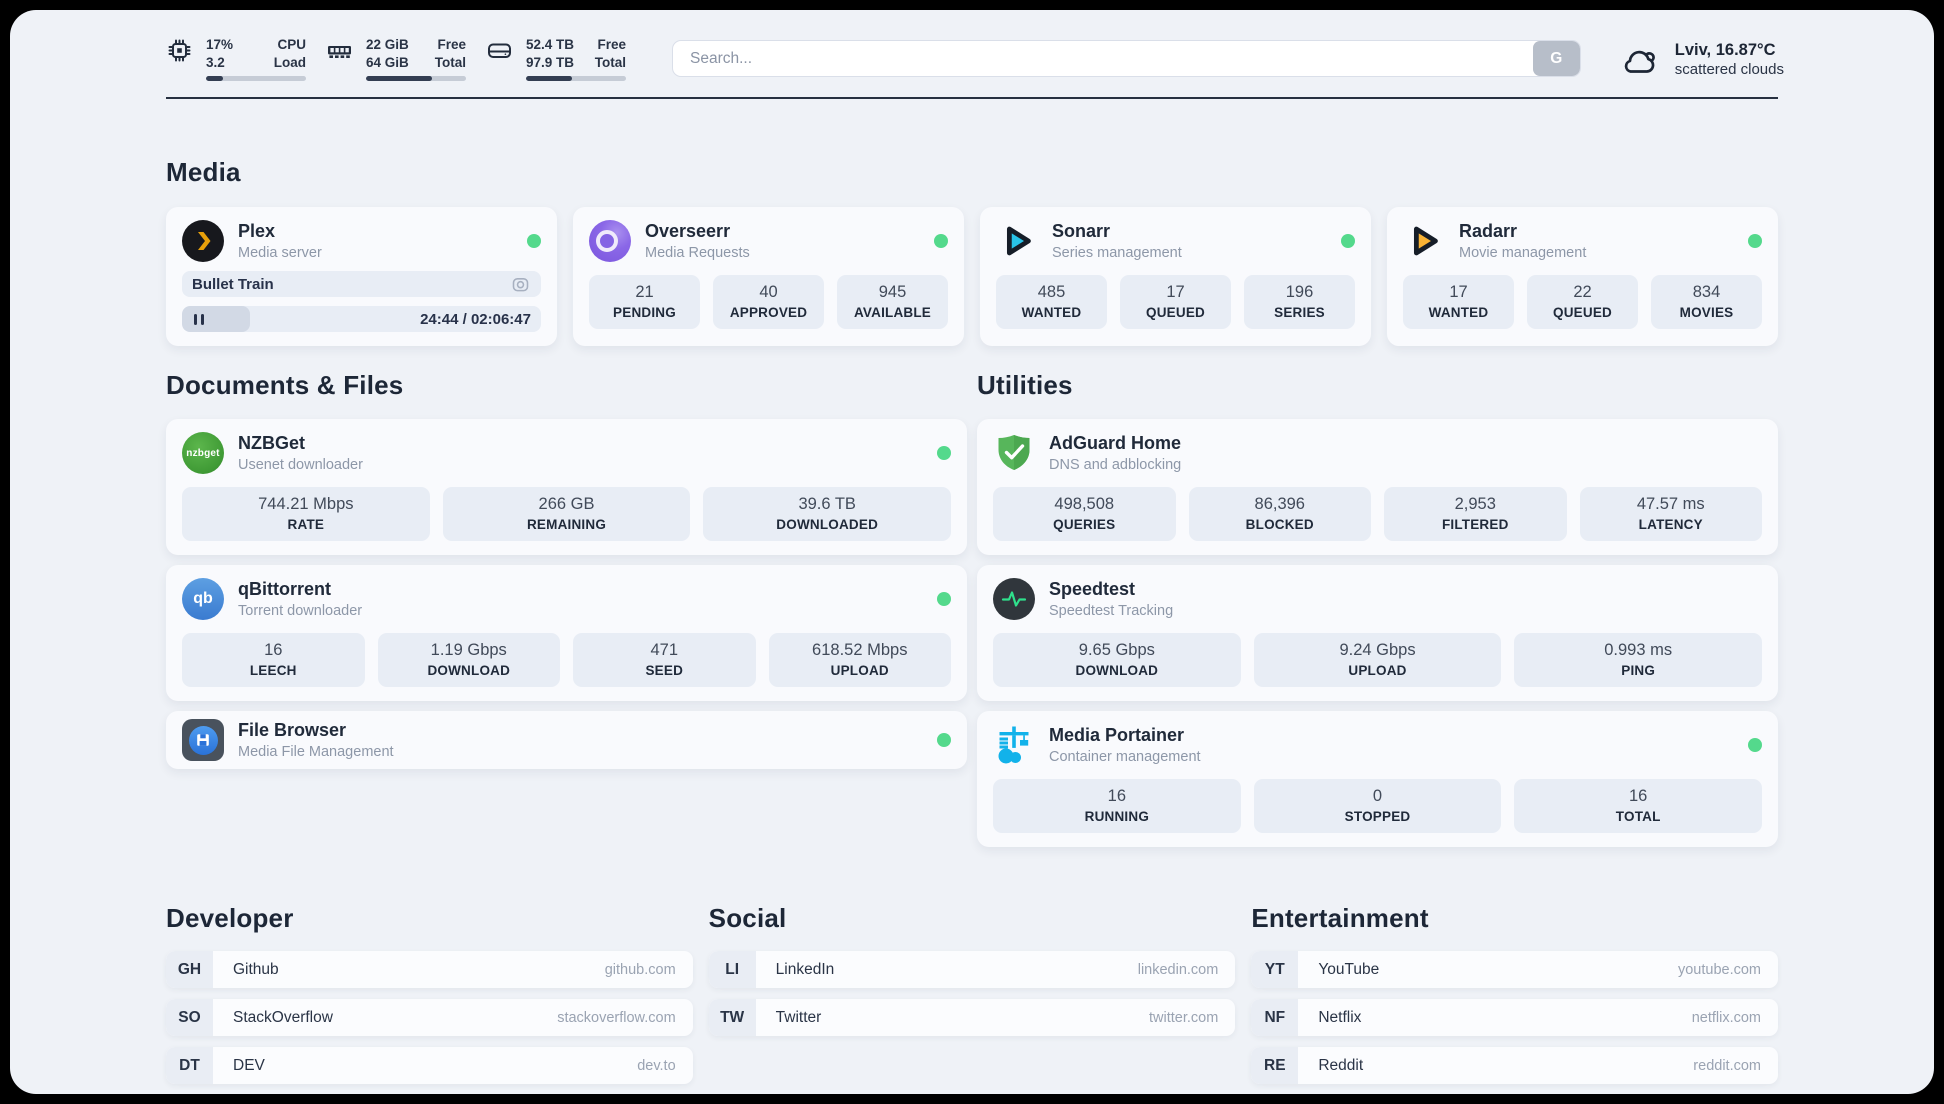 This screenshot has width=1944, height=1104. I want to click on bookmark-abbr: DT, so click(189, 1066).